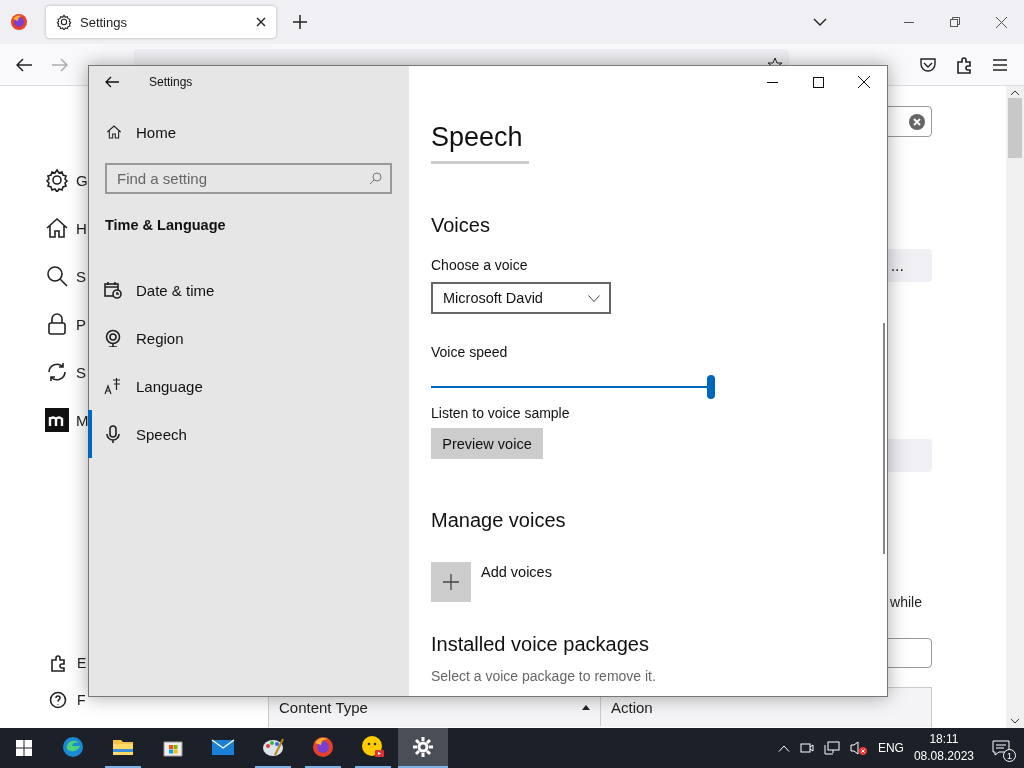 This screenshot has width=1024, height=768. Describe the element at coordinates (906, 602) in the screenshot. I see `description-text: while` at that location.